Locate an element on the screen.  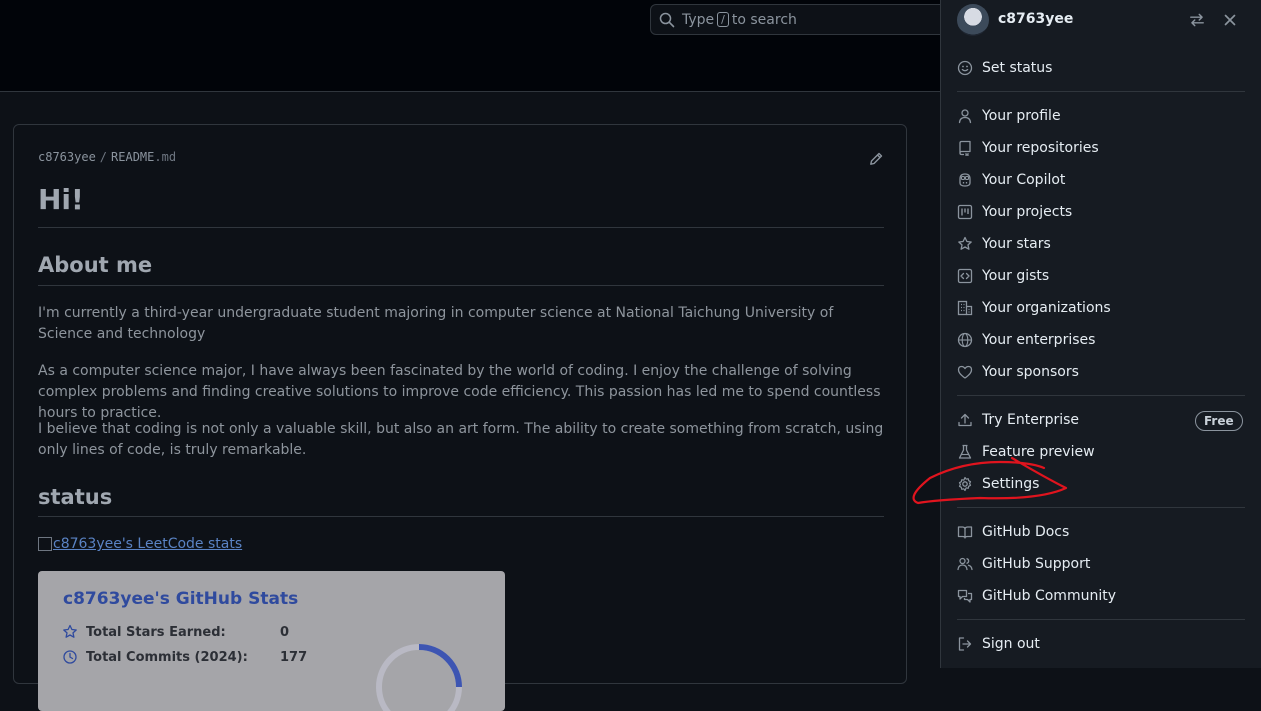
stats-value: 0 is located at coordinates (285, 632).